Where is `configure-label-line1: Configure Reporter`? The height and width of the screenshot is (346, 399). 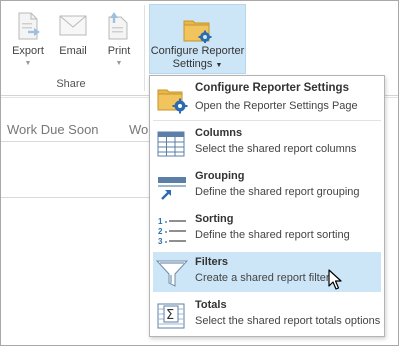
configure-label-line1: Configure Reporter is located at coordinates (197, 51).